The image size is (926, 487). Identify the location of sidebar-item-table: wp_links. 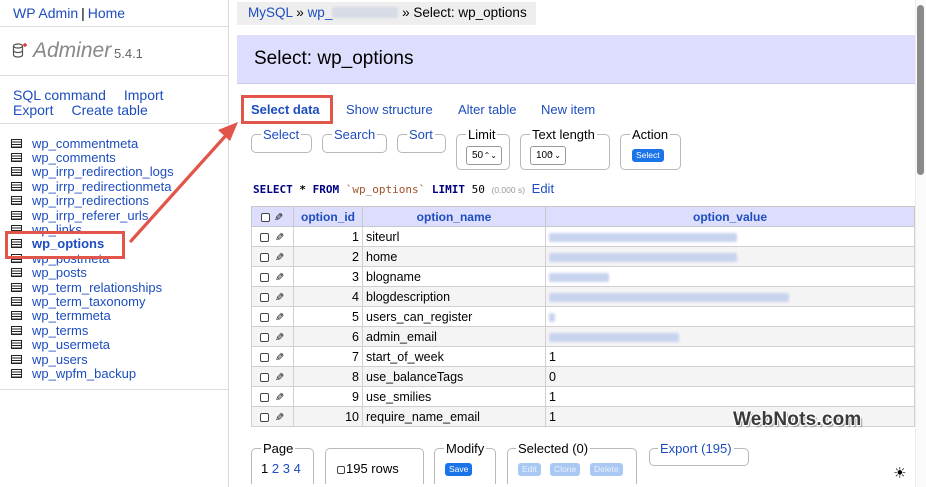
(57, 229).